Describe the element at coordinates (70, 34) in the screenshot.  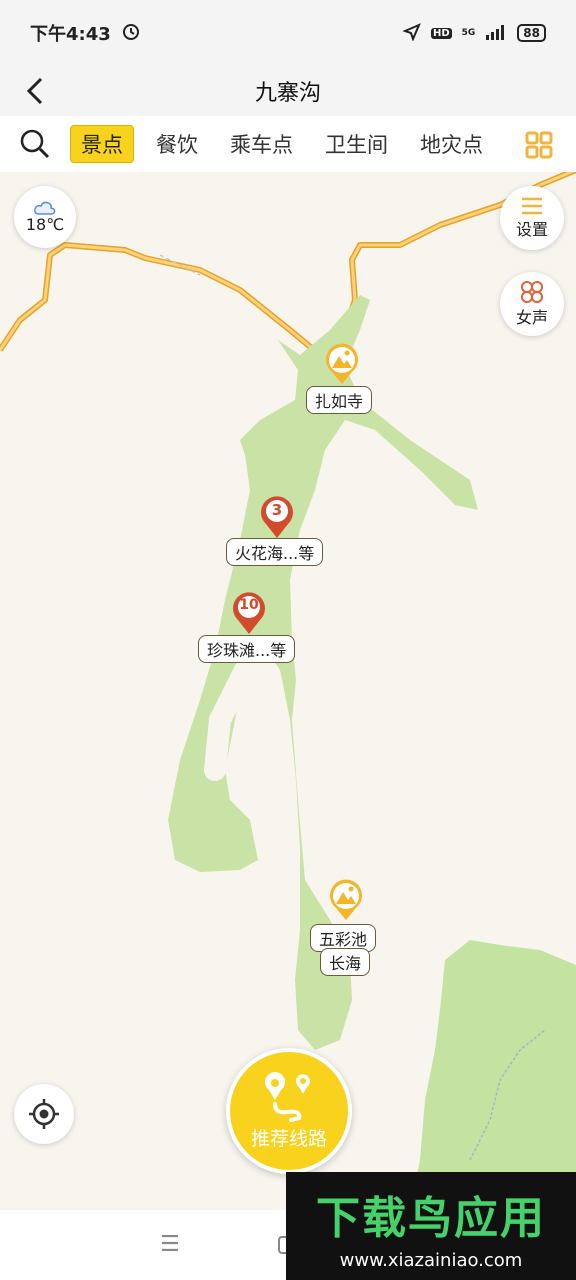
I see `status-time: 下午4:43` at that location.